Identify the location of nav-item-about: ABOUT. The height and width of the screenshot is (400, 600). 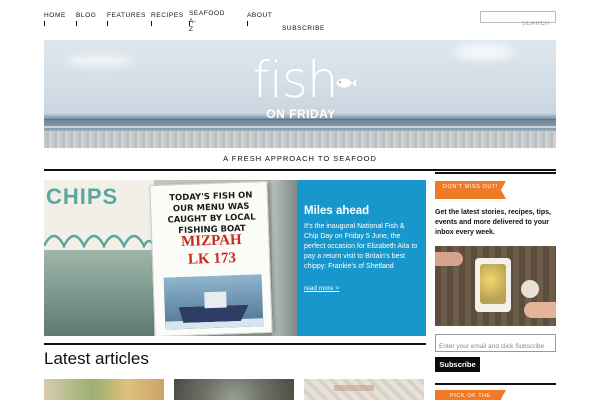
(259, 19).